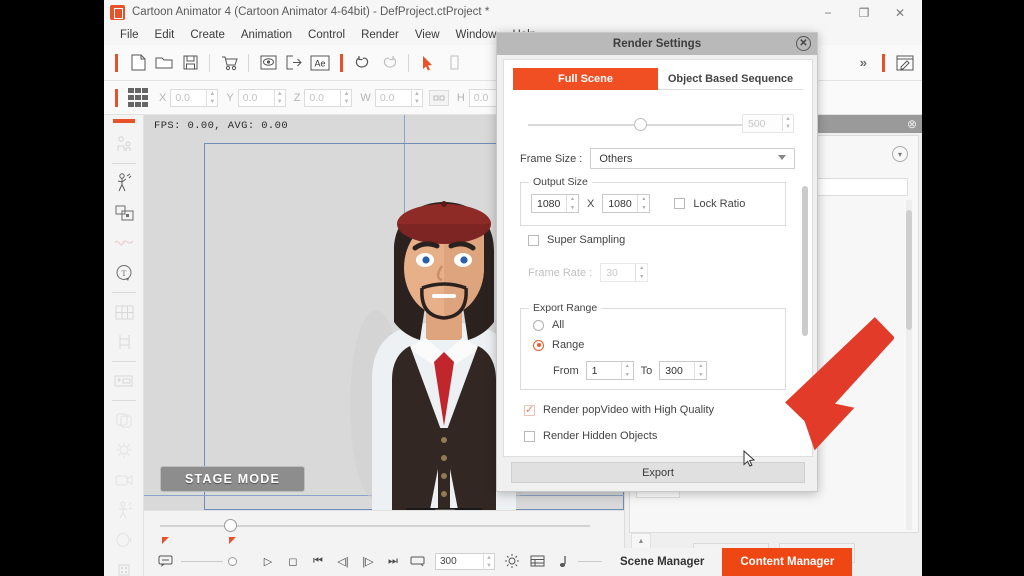 The width and height of the screenshot is (1024, 576). I want to click on content-panel-close-icon: ⊗, so click(912, 124).